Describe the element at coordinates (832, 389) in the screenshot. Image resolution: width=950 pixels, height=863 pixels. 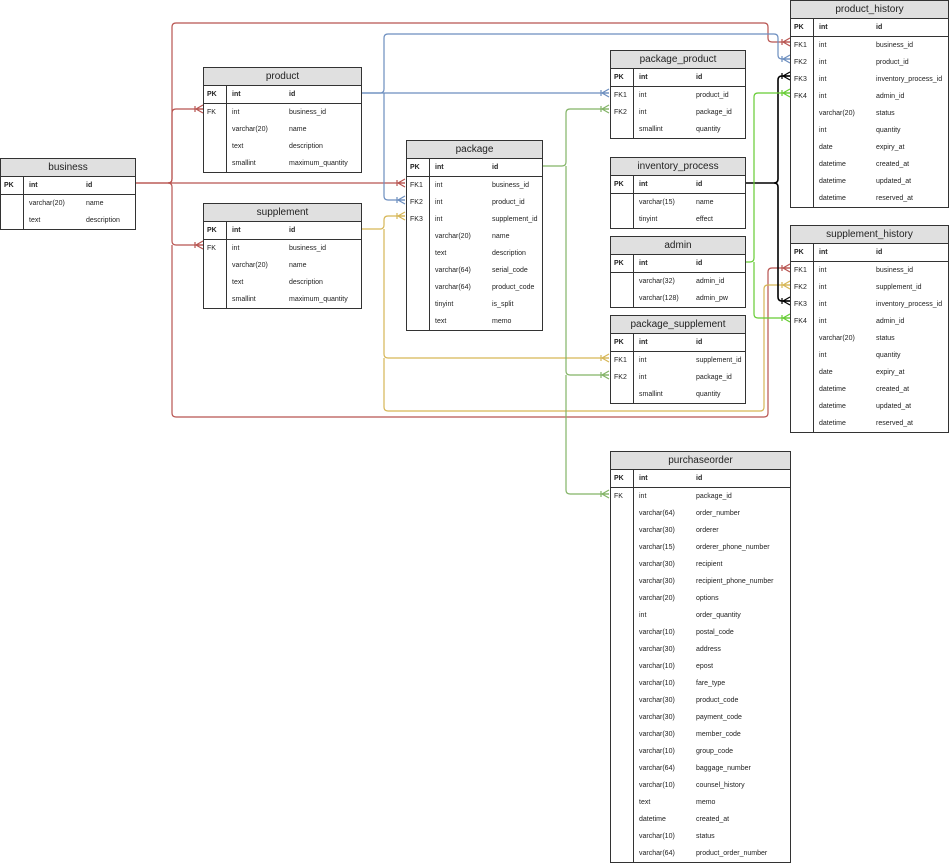
I see `field-type: datetime` at that location.